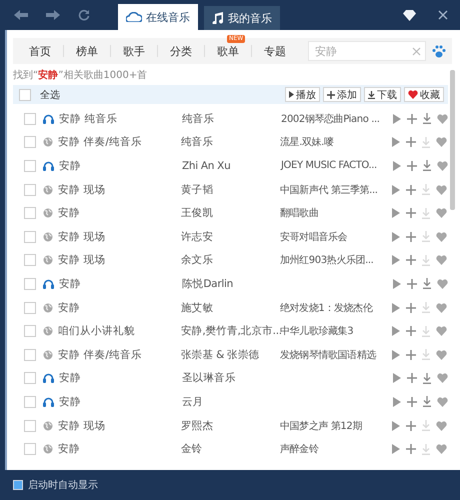 The image size is (460, 500). Describe the element at coordinates (230, 237) in the screenshot. I see `artist-name: 许志安` at that location.